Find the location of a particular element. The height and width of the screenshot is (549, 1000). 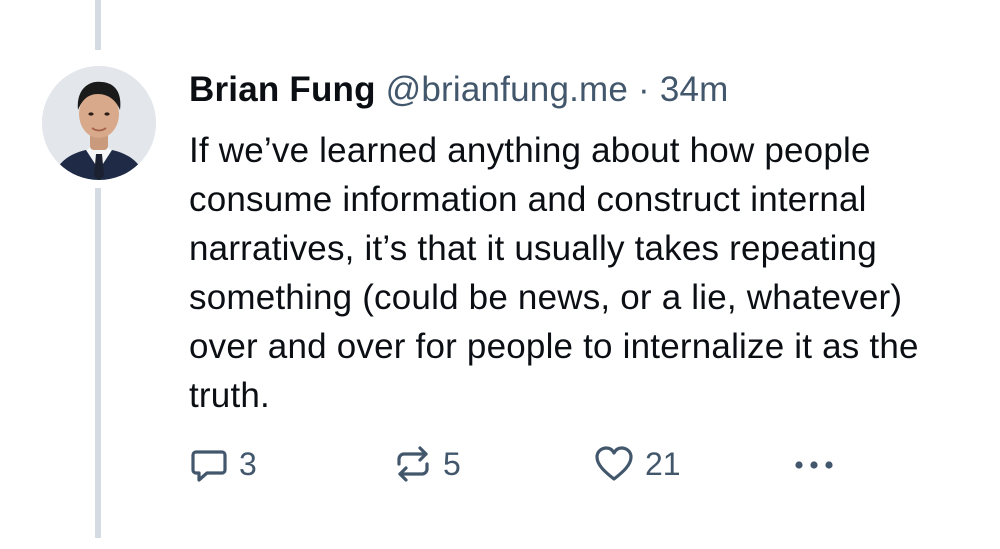

author-name: Brian Fung is located at coordinates (282, 89).